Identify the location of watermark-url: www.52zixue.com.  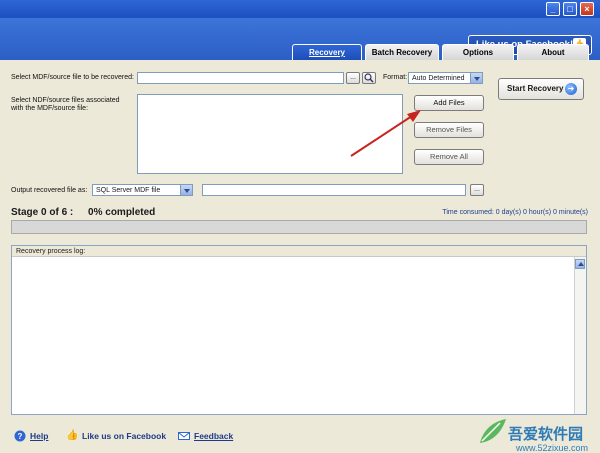
(552, 448).